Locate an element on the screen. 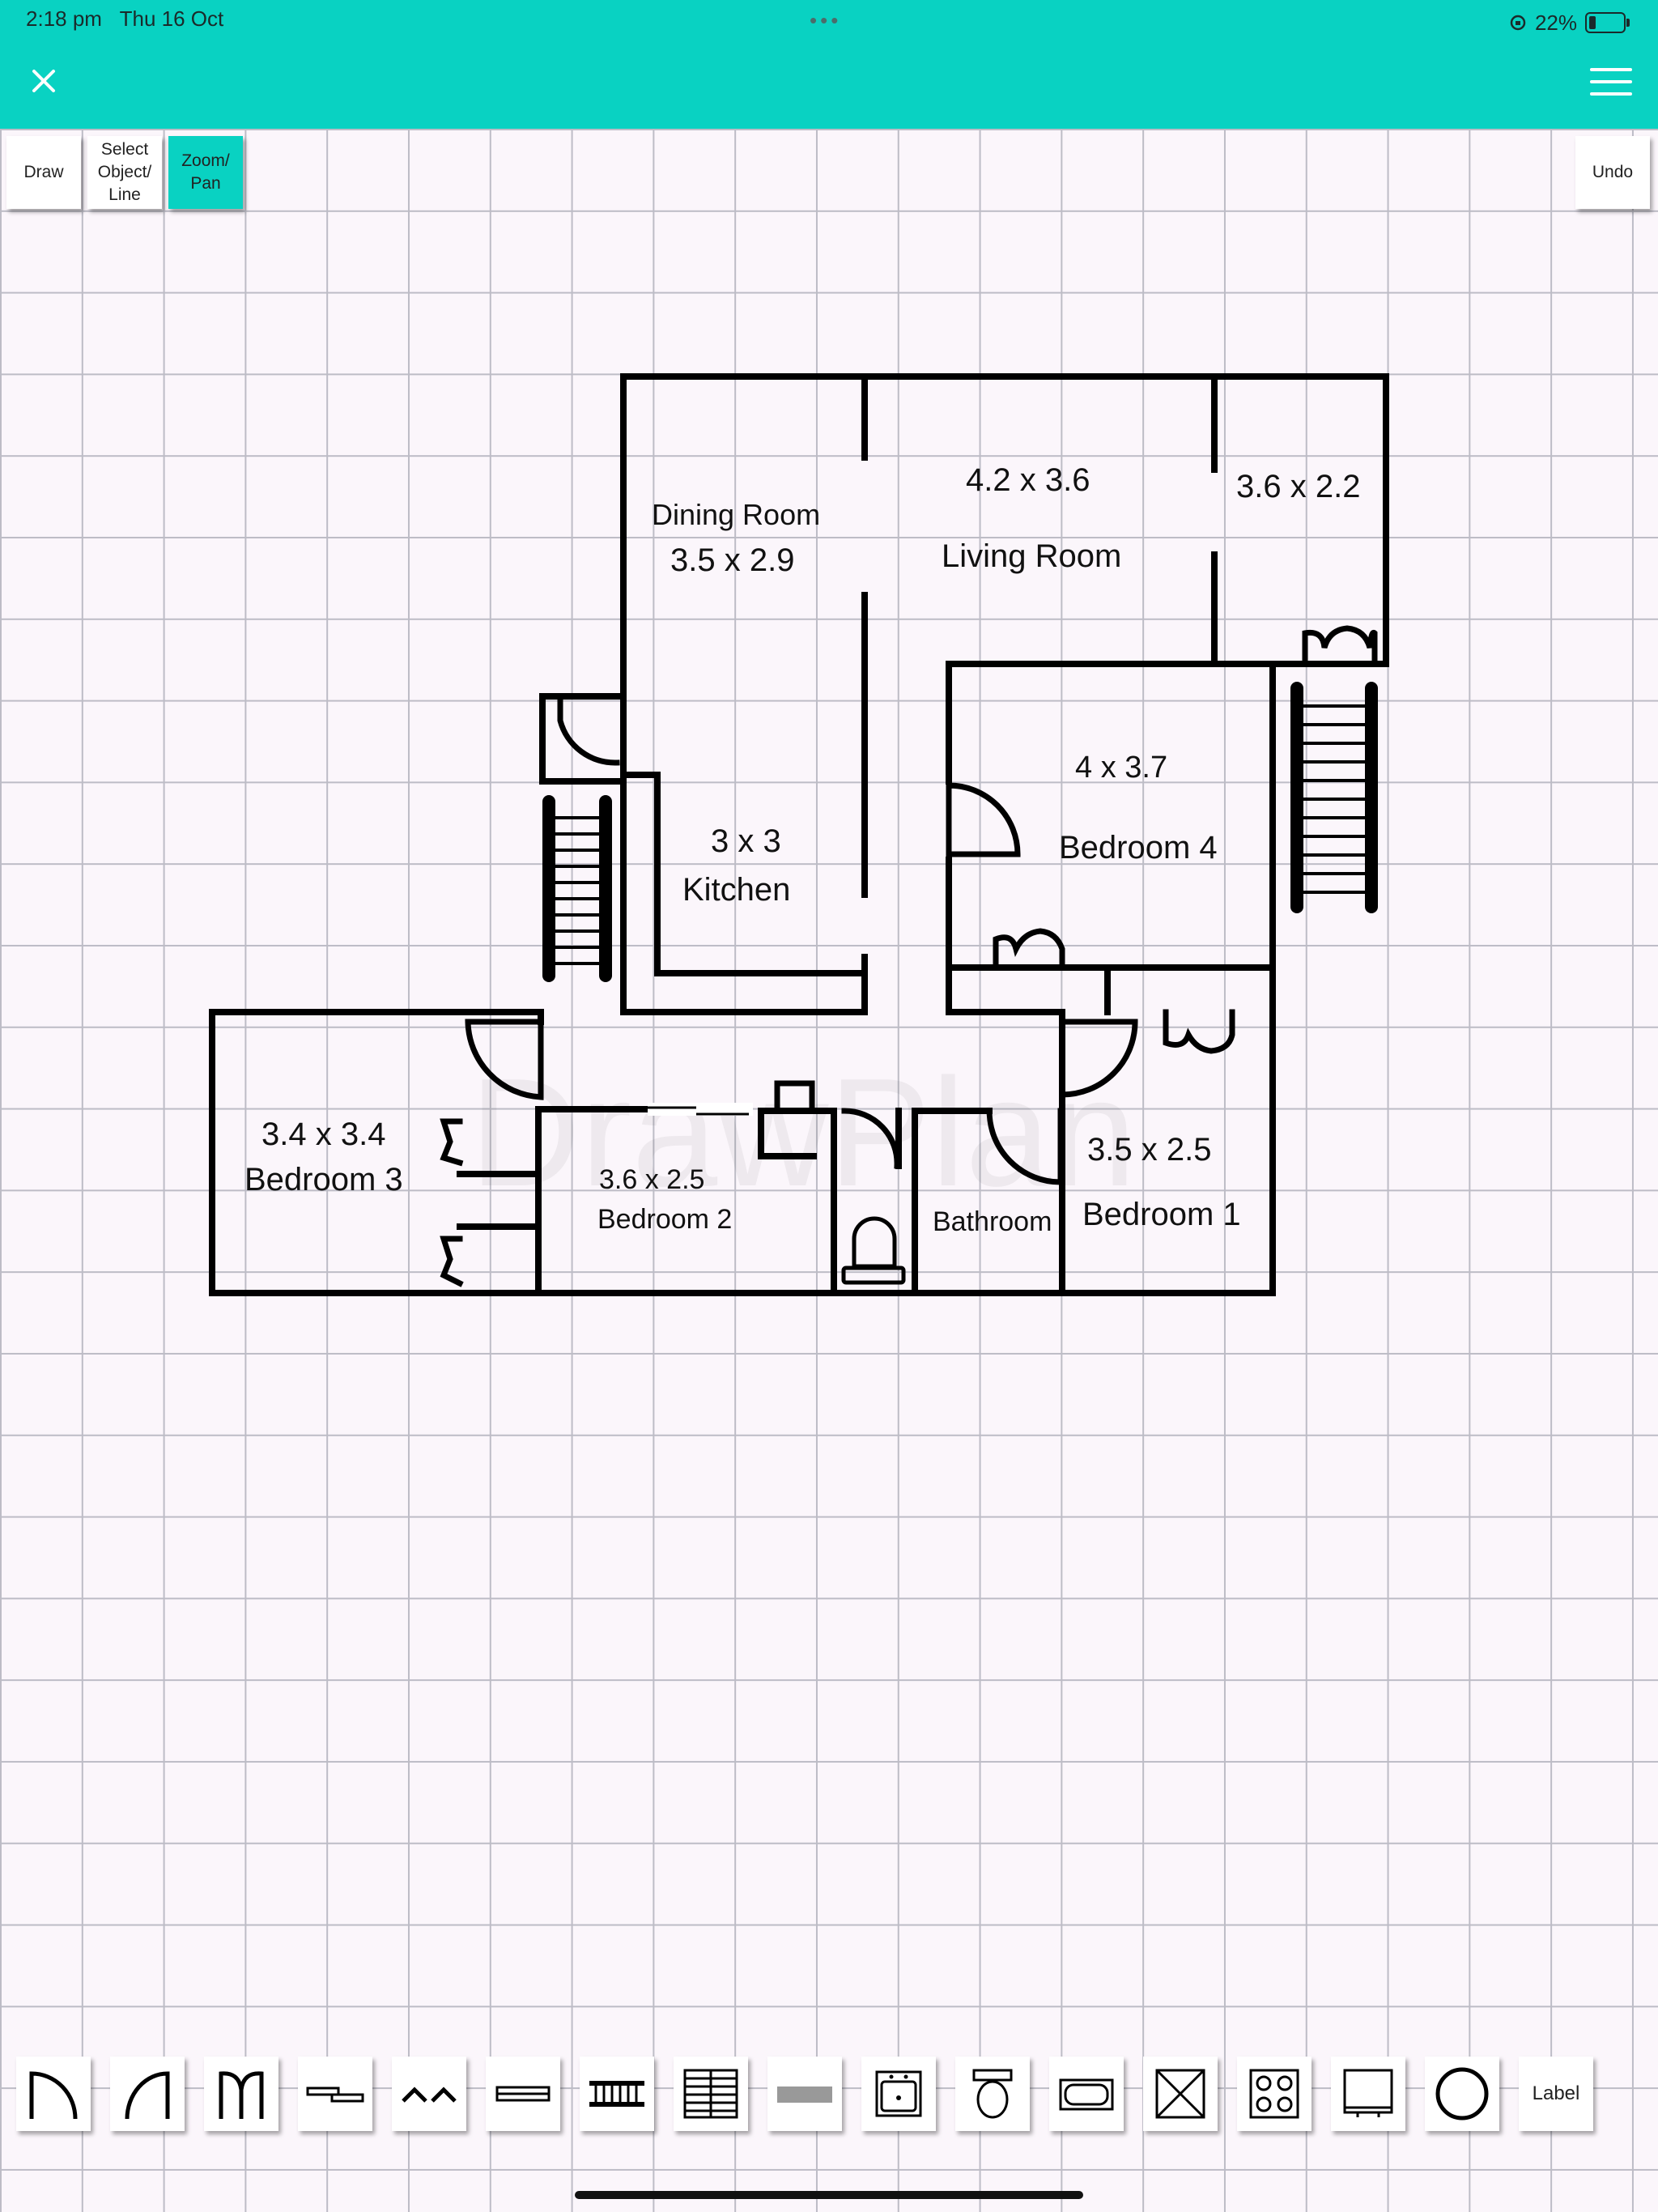  living-room-name: Living Room is located at coordinates (1031, 556).